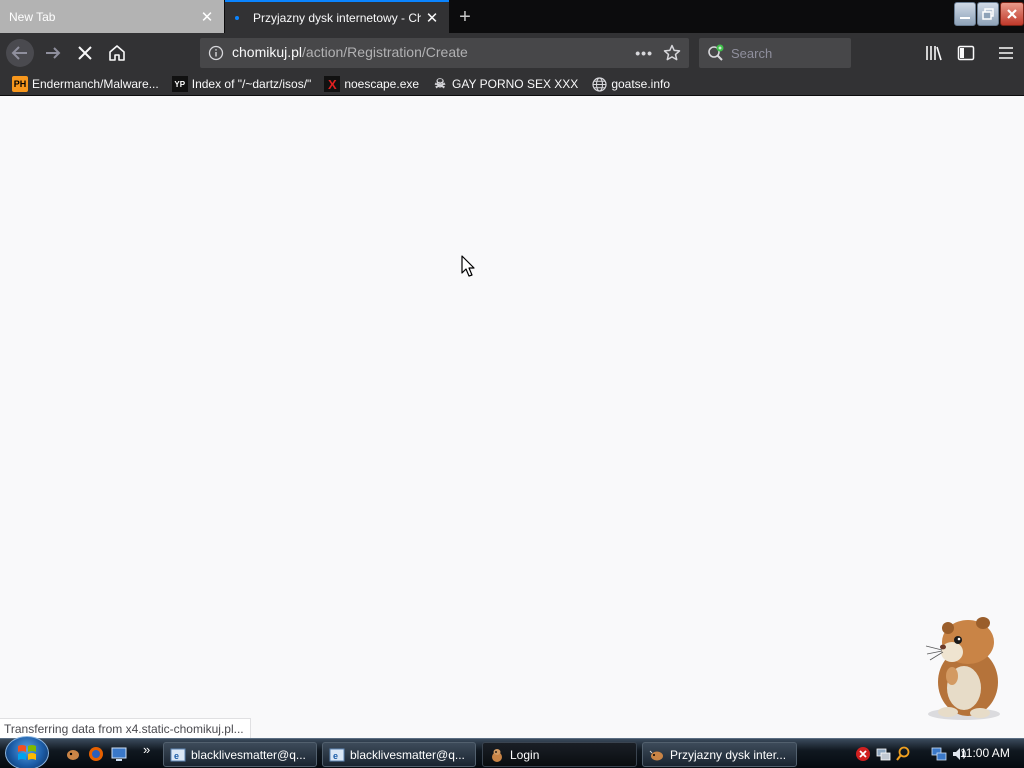 The width and height of the screenshot is (1024, 768). What do you see at coordinates (786, 53) in the screenshot?
I see `search-input` at bounding box center [786, 53].